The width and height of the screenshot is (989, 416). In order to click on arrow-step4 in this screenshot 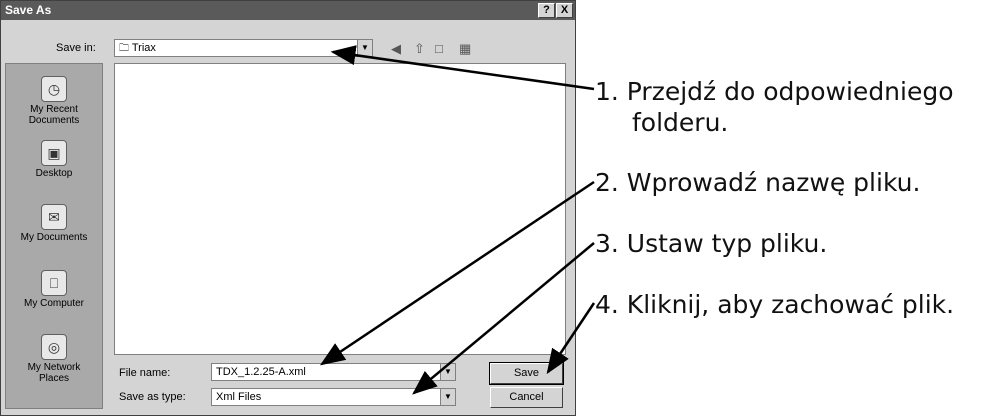, I will do `click(571, 338)`.